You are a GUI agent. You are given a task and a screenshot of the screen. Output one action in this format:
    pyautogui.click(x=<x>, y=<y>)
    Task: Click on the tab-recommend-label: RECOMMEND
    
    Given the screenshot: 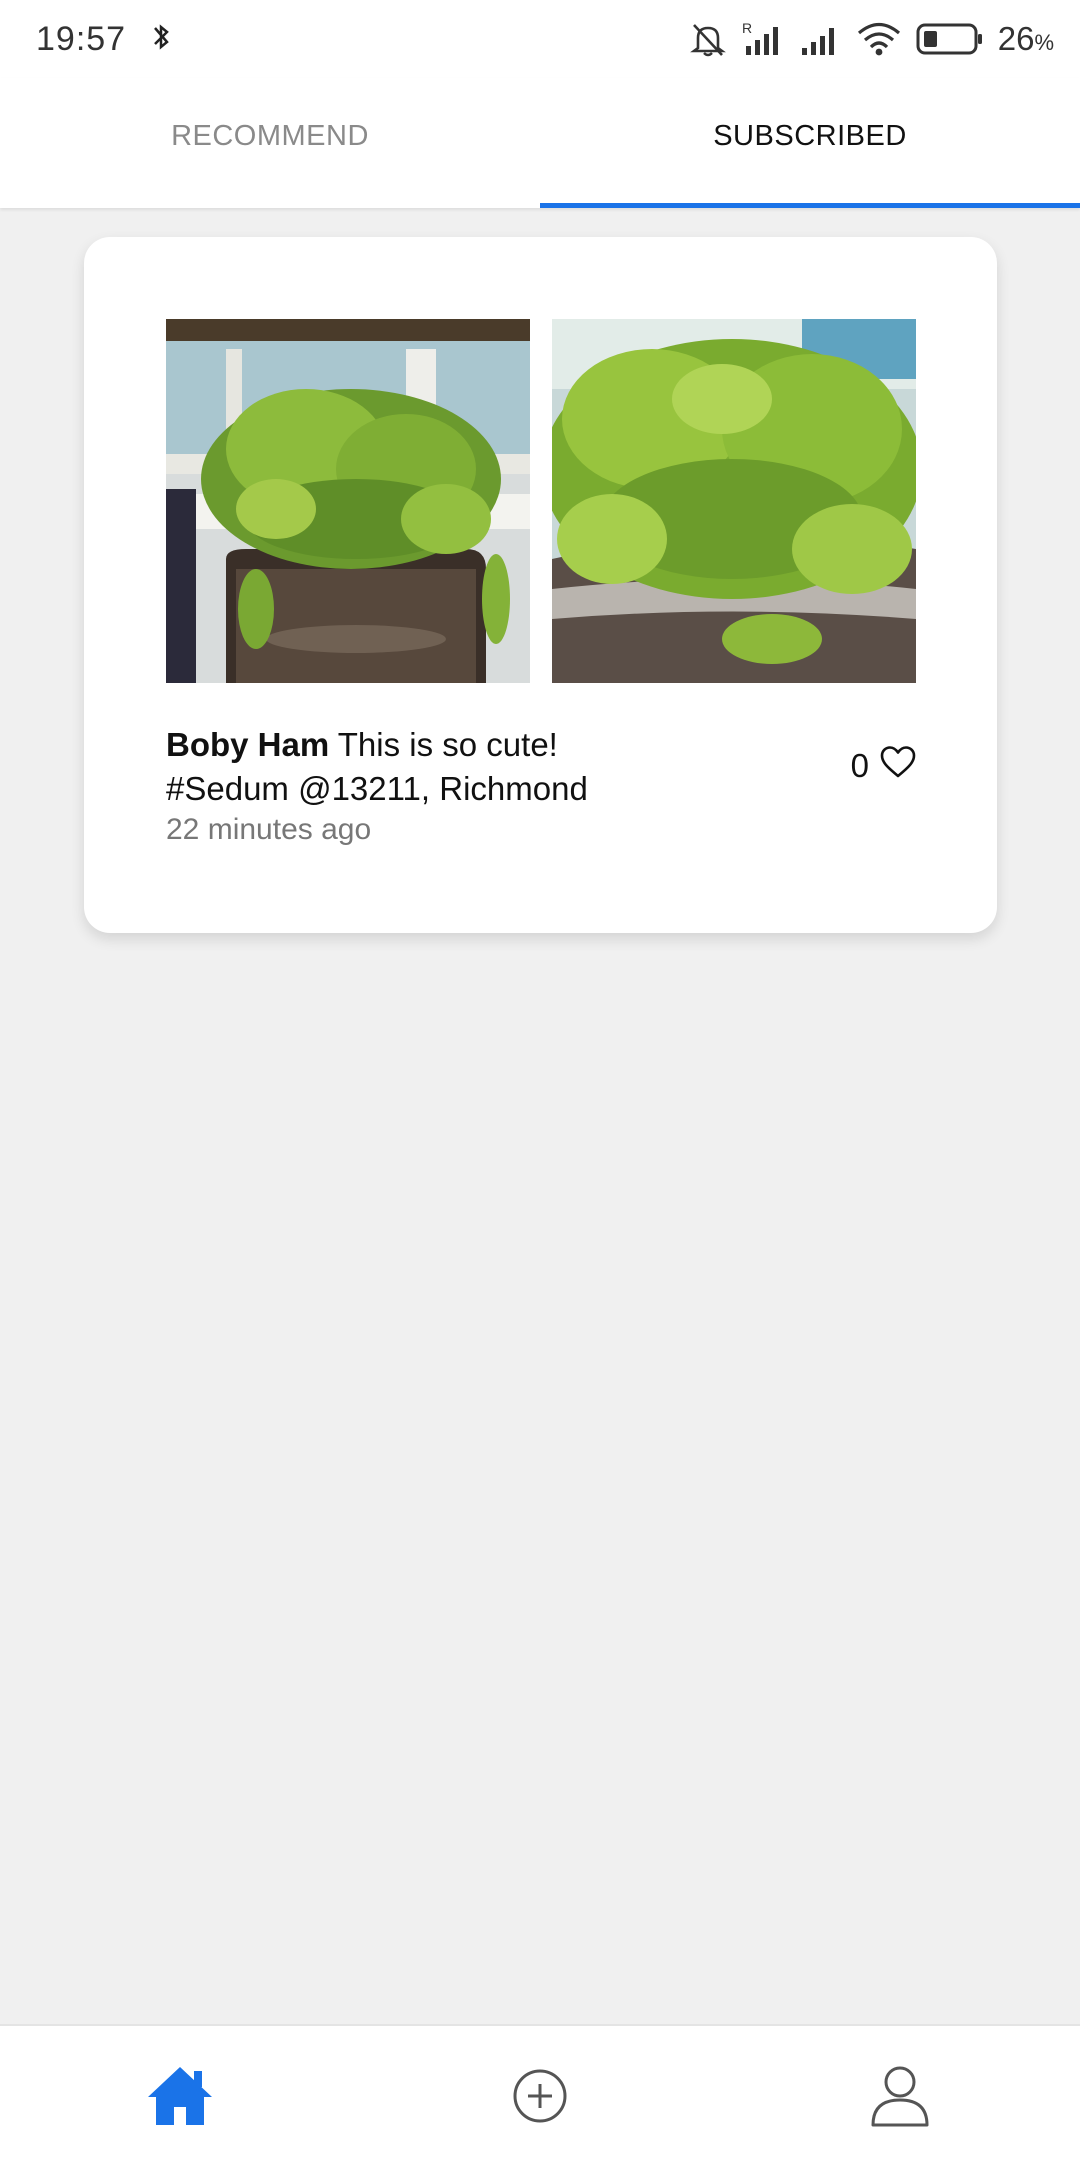 What is the action you would take?
    pyautogui.click(x=270, y=135)
    